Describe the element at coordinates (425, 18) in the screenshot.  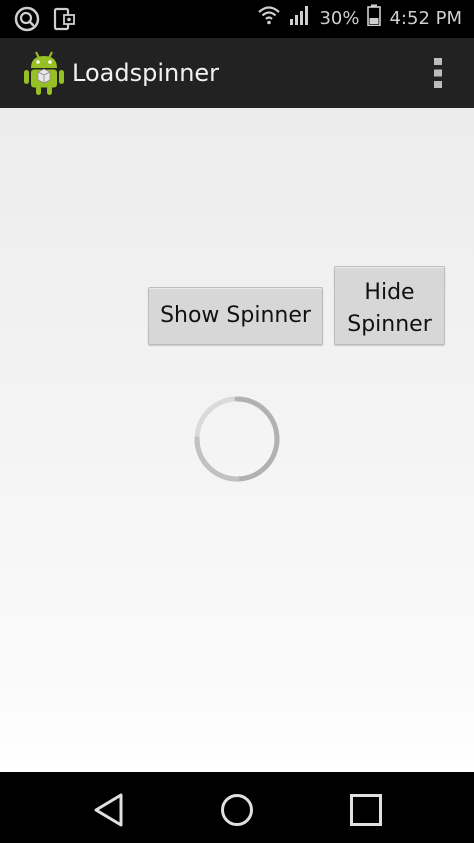
I see `clock-time: 4:52 PM` at that location.